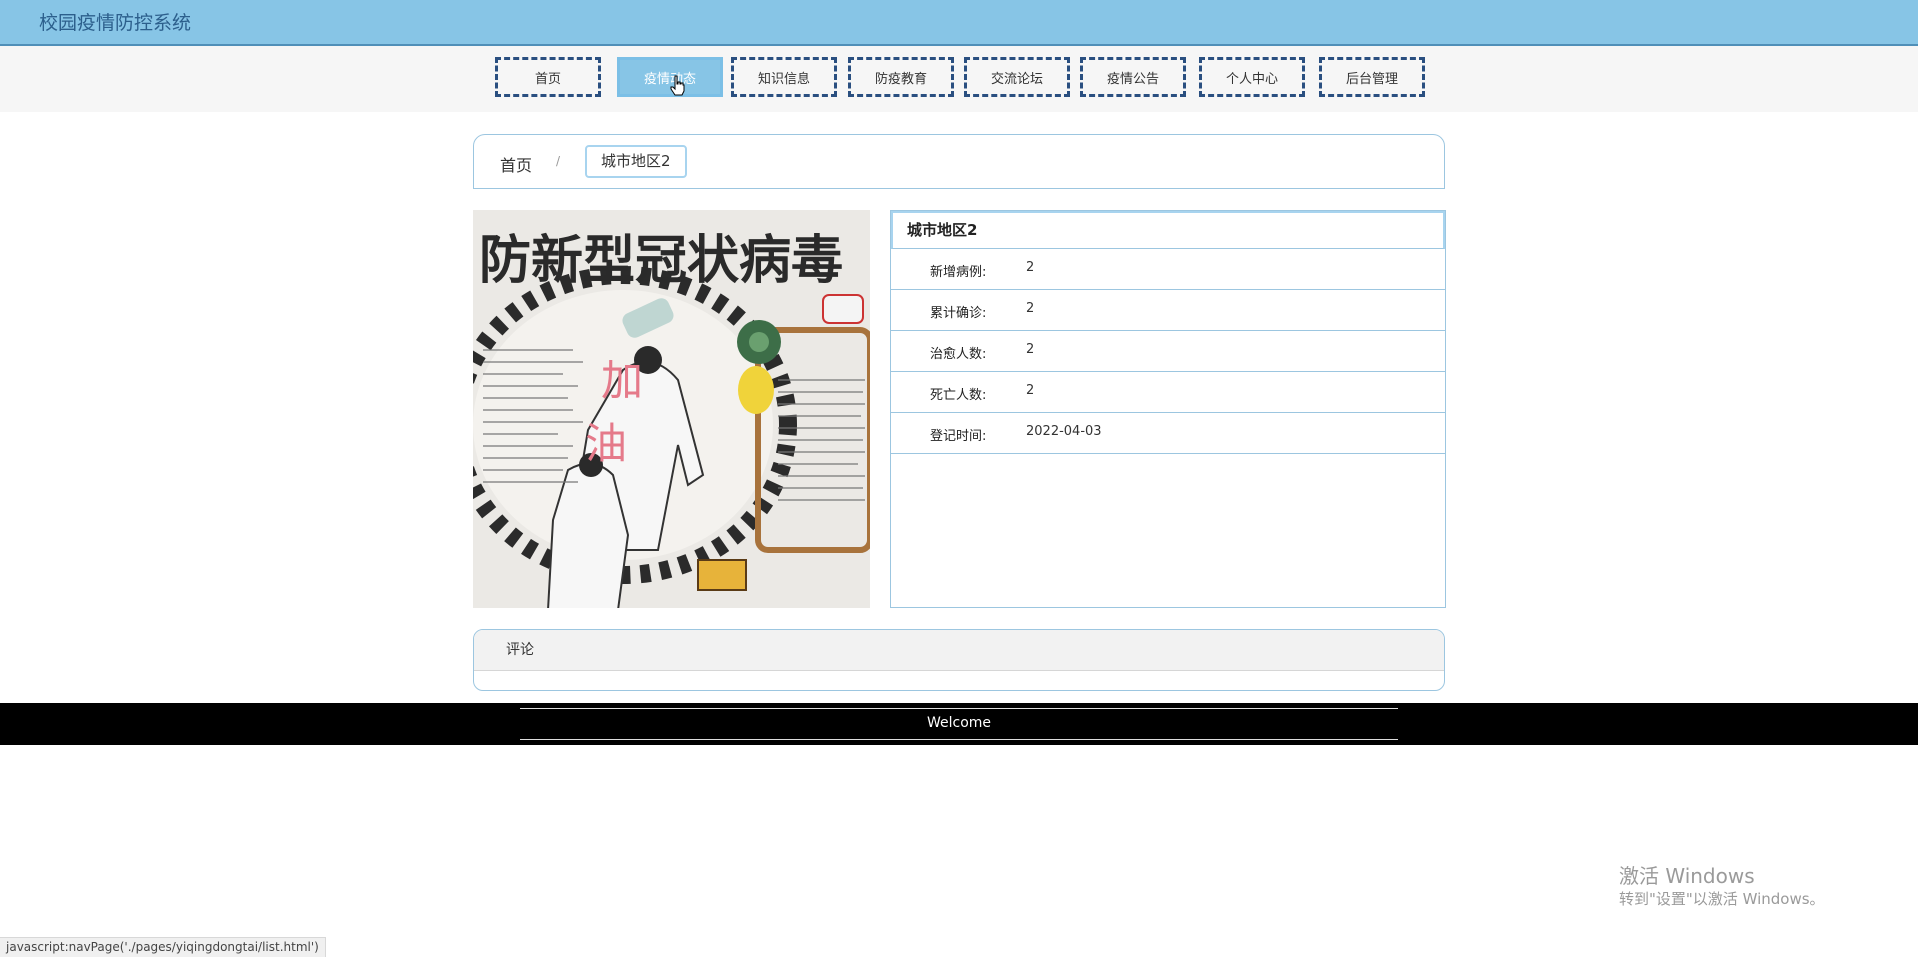 This screenshot has height=957, width=1918. What do you see at coordinates (958, 272) in the screenshot?
I see `detail-label: 新增病例:` at bounding box center [958, 272].